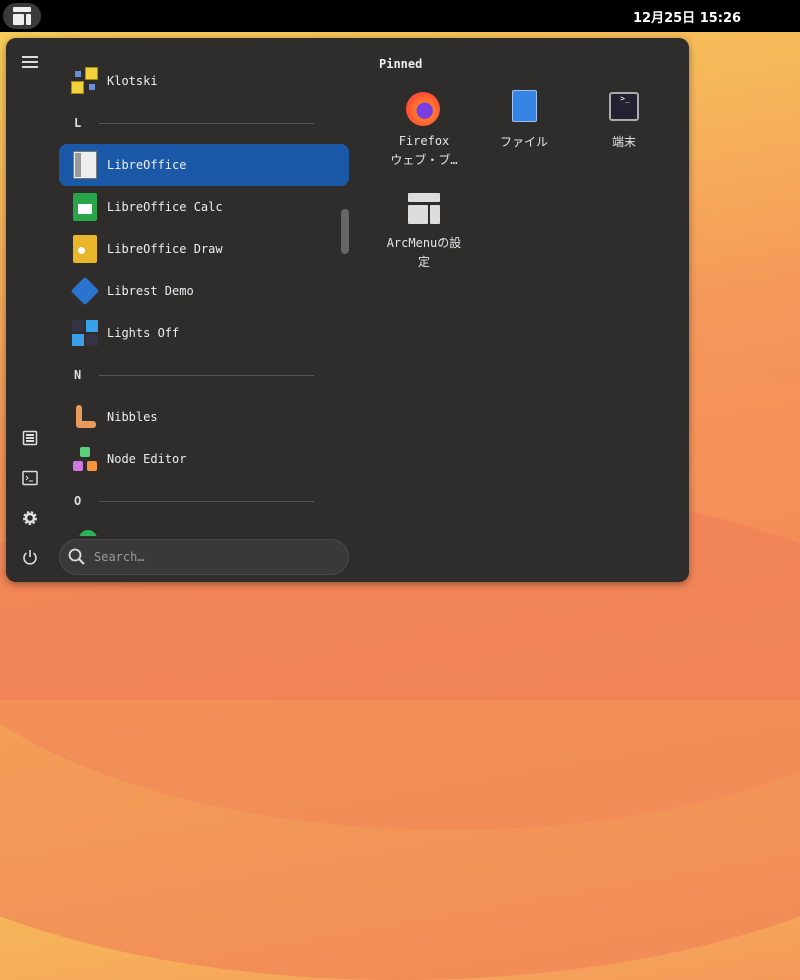  What do you see at coordinates (204, 165) in the screenshot?
I see `app-item-libreoffice: LibreOffice` at bounding box center [204, 165].